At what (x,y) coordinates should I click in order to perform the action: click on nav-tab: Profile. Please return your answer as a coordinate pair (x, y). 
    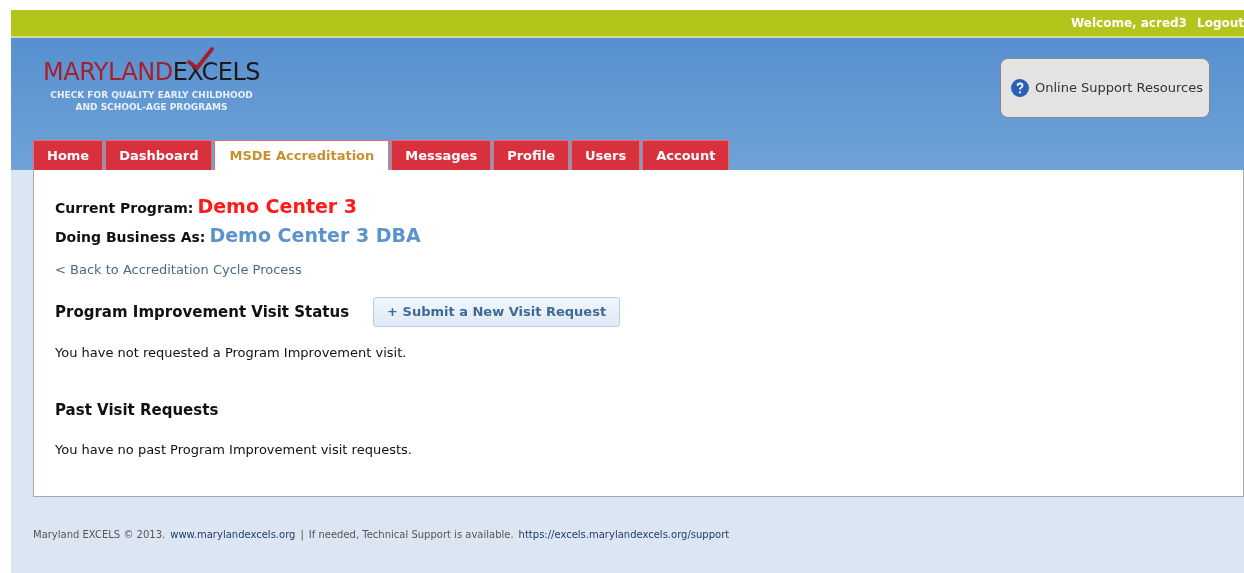
    Looking at the image, I should click on (531, 155).